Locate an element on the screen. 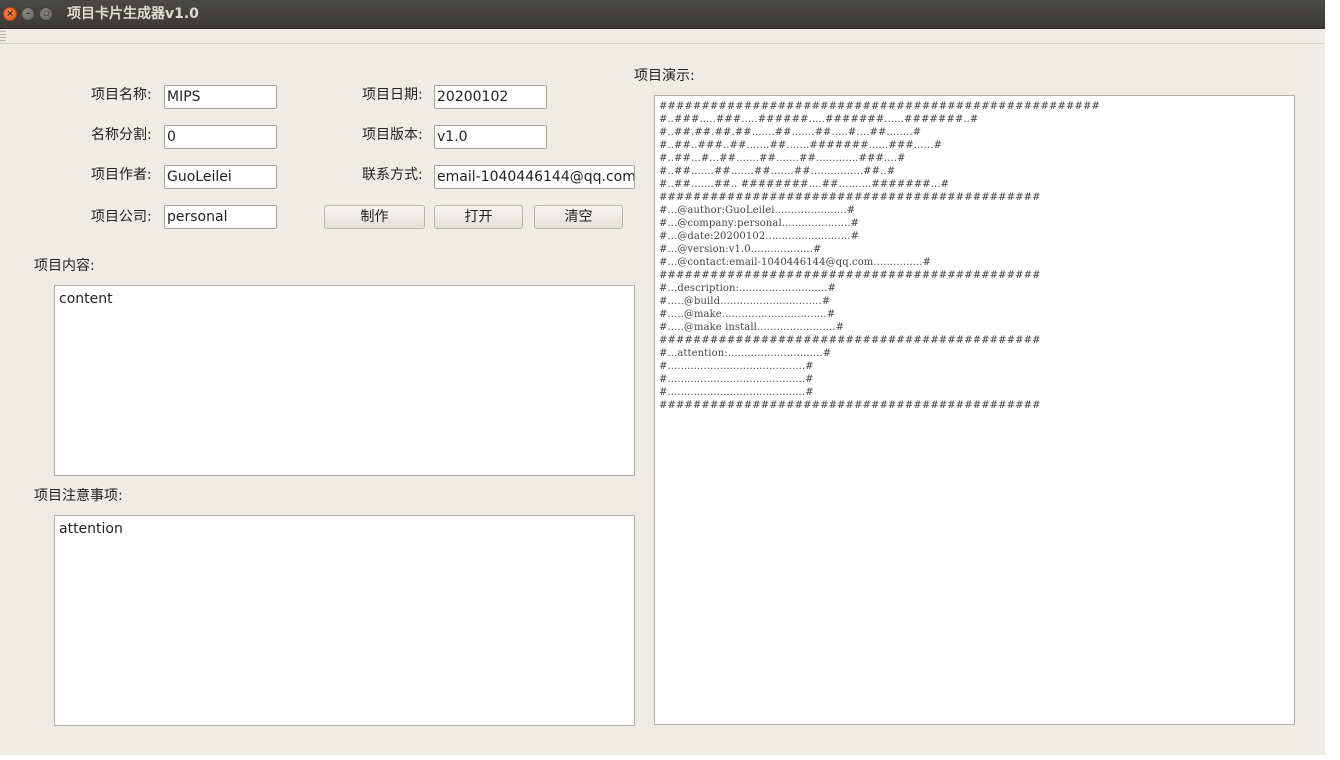  project-attention-textarea: attention is located at coordinates (344, 620).